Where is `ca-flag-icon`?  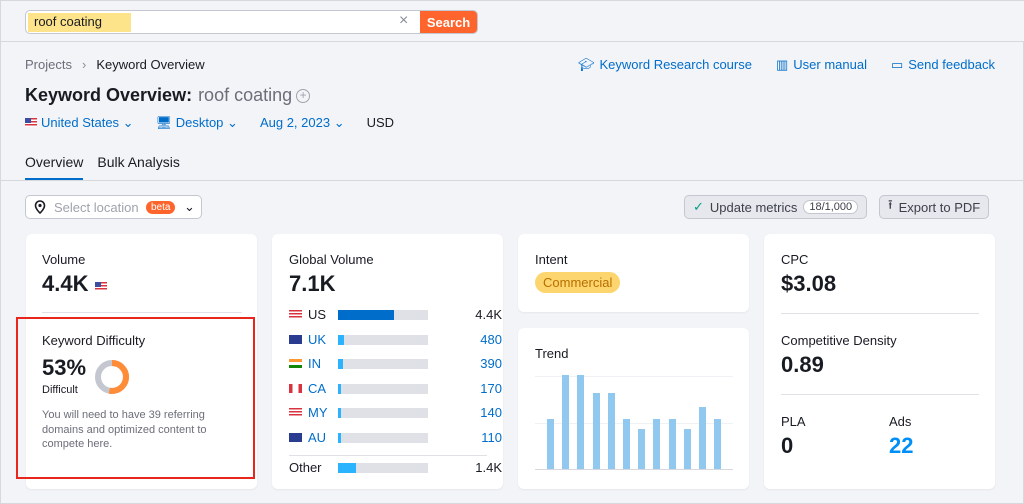
ca-flag-icon is located at coordinates (295, 388).